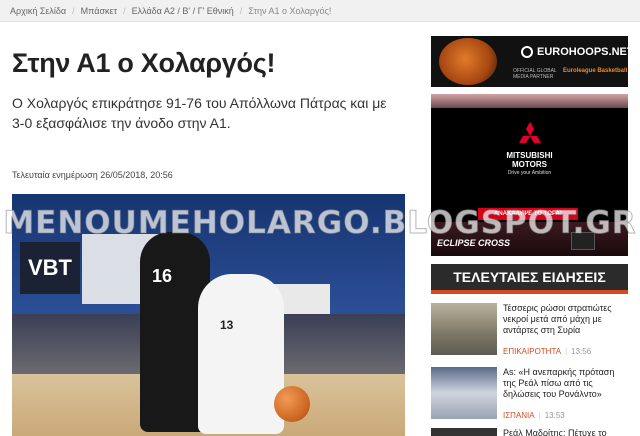  What do you see at coordinates (241, 354) in the screenshot?
I see `photo-player-white: 13` at bounding box center [241, 354].